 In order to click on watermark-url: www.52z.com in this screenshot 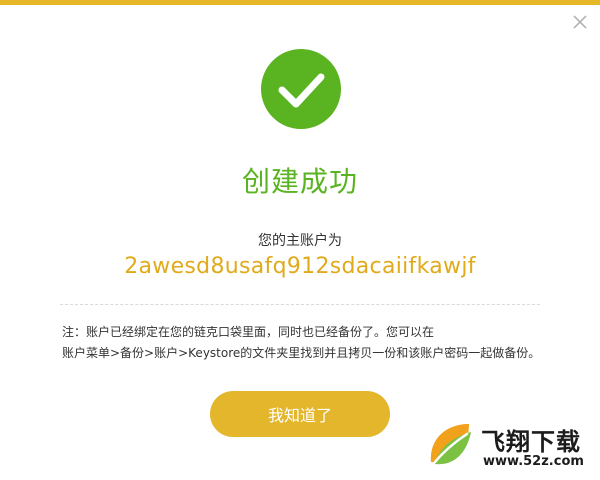, I will do `click(533, 461)`.